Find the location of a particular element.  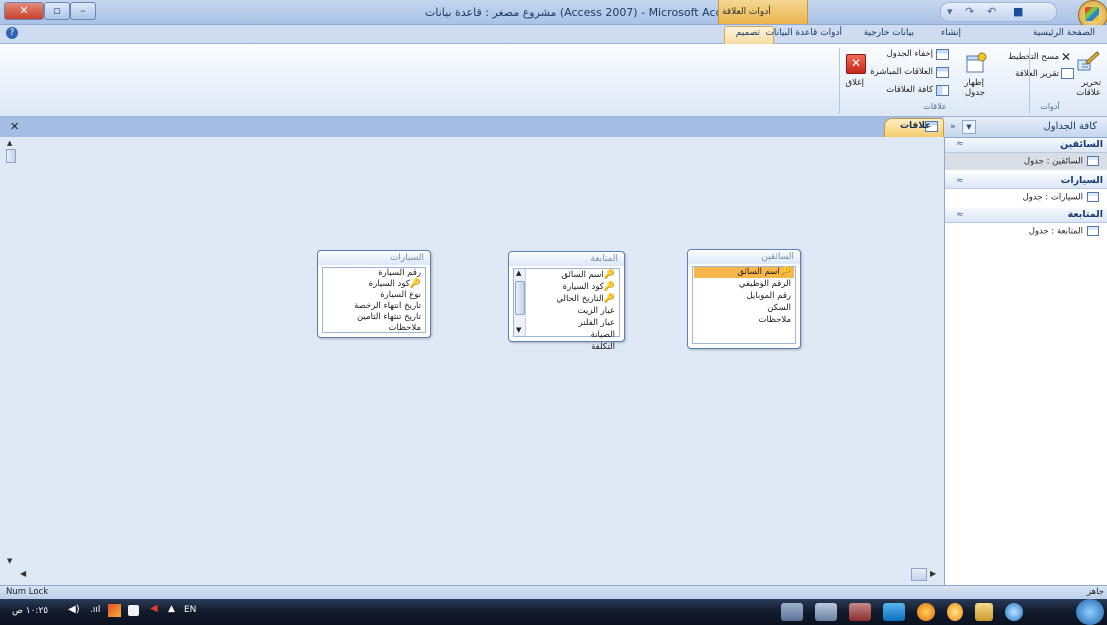

taskbar-app-firefox-icon is located at coordinates (926, 612).